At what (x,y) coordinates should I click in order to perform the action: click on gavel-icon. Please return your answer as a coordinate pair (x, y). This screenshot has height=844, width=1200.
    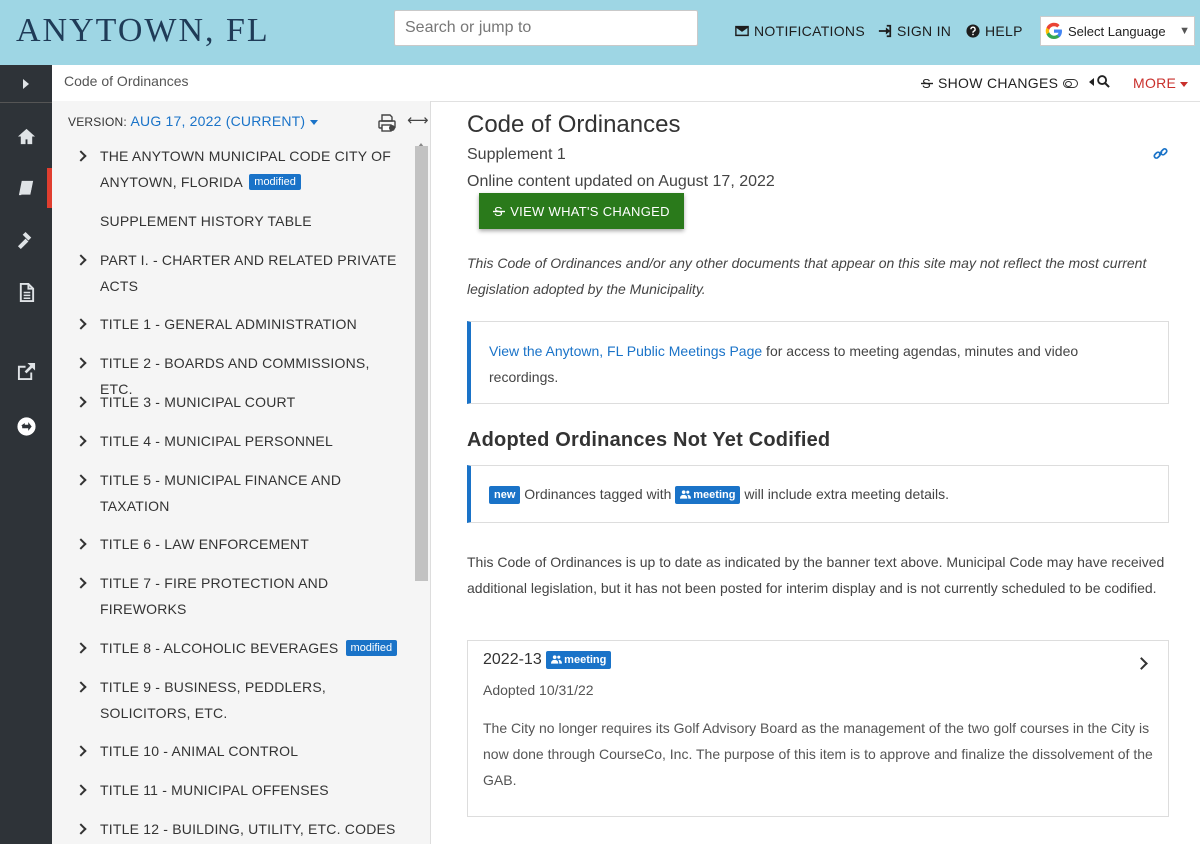
    Looking at the image, I should click on (24, 240).